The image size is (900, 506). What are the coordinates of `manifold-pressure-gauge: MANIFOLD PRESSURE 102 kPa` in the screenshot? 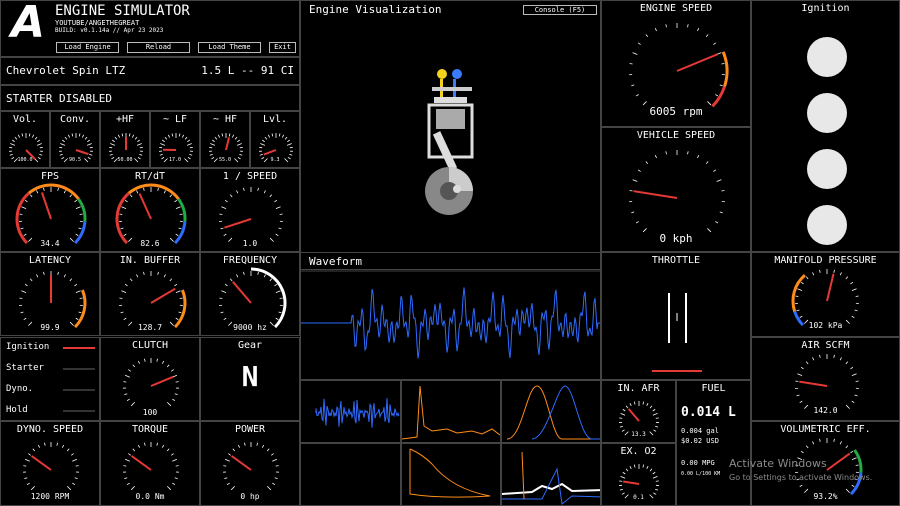 It's located at (825, 294).